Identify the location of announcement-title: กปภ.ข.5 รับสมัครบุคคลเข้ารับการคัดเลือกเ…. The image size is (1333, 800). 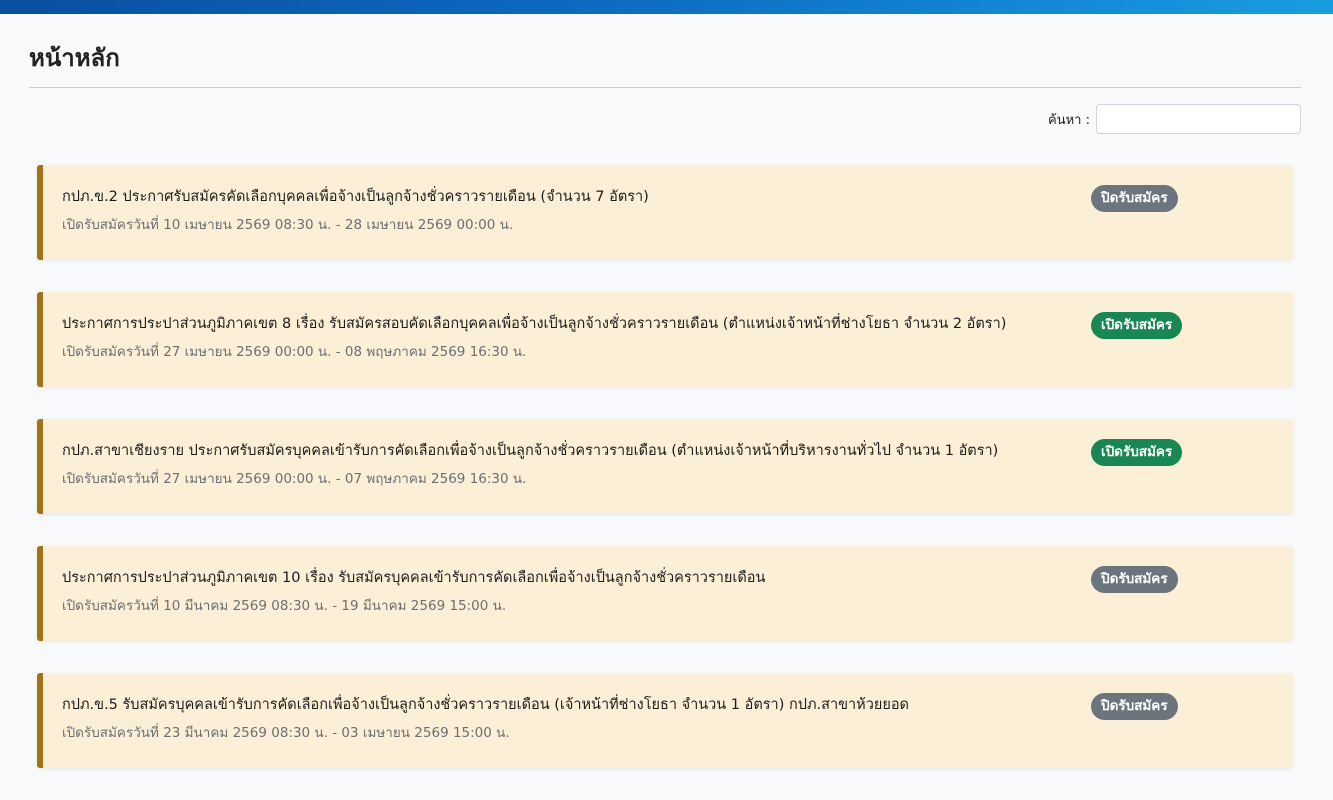
(572, 704).